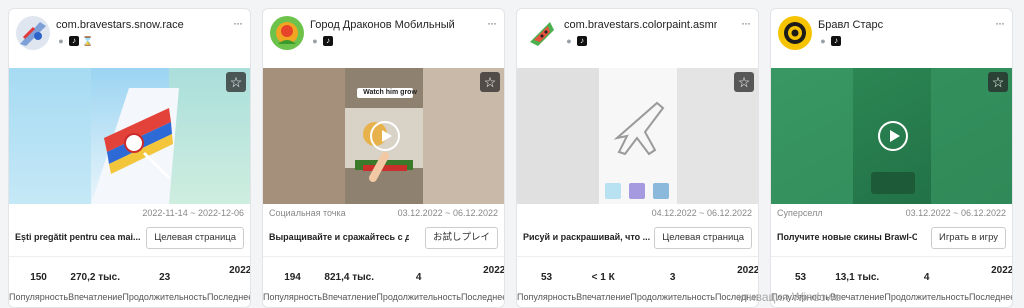 The image size is (1024, 308). I want to click on app-name: com.bravestars.colorpaint.asmr, so click(640, 25).